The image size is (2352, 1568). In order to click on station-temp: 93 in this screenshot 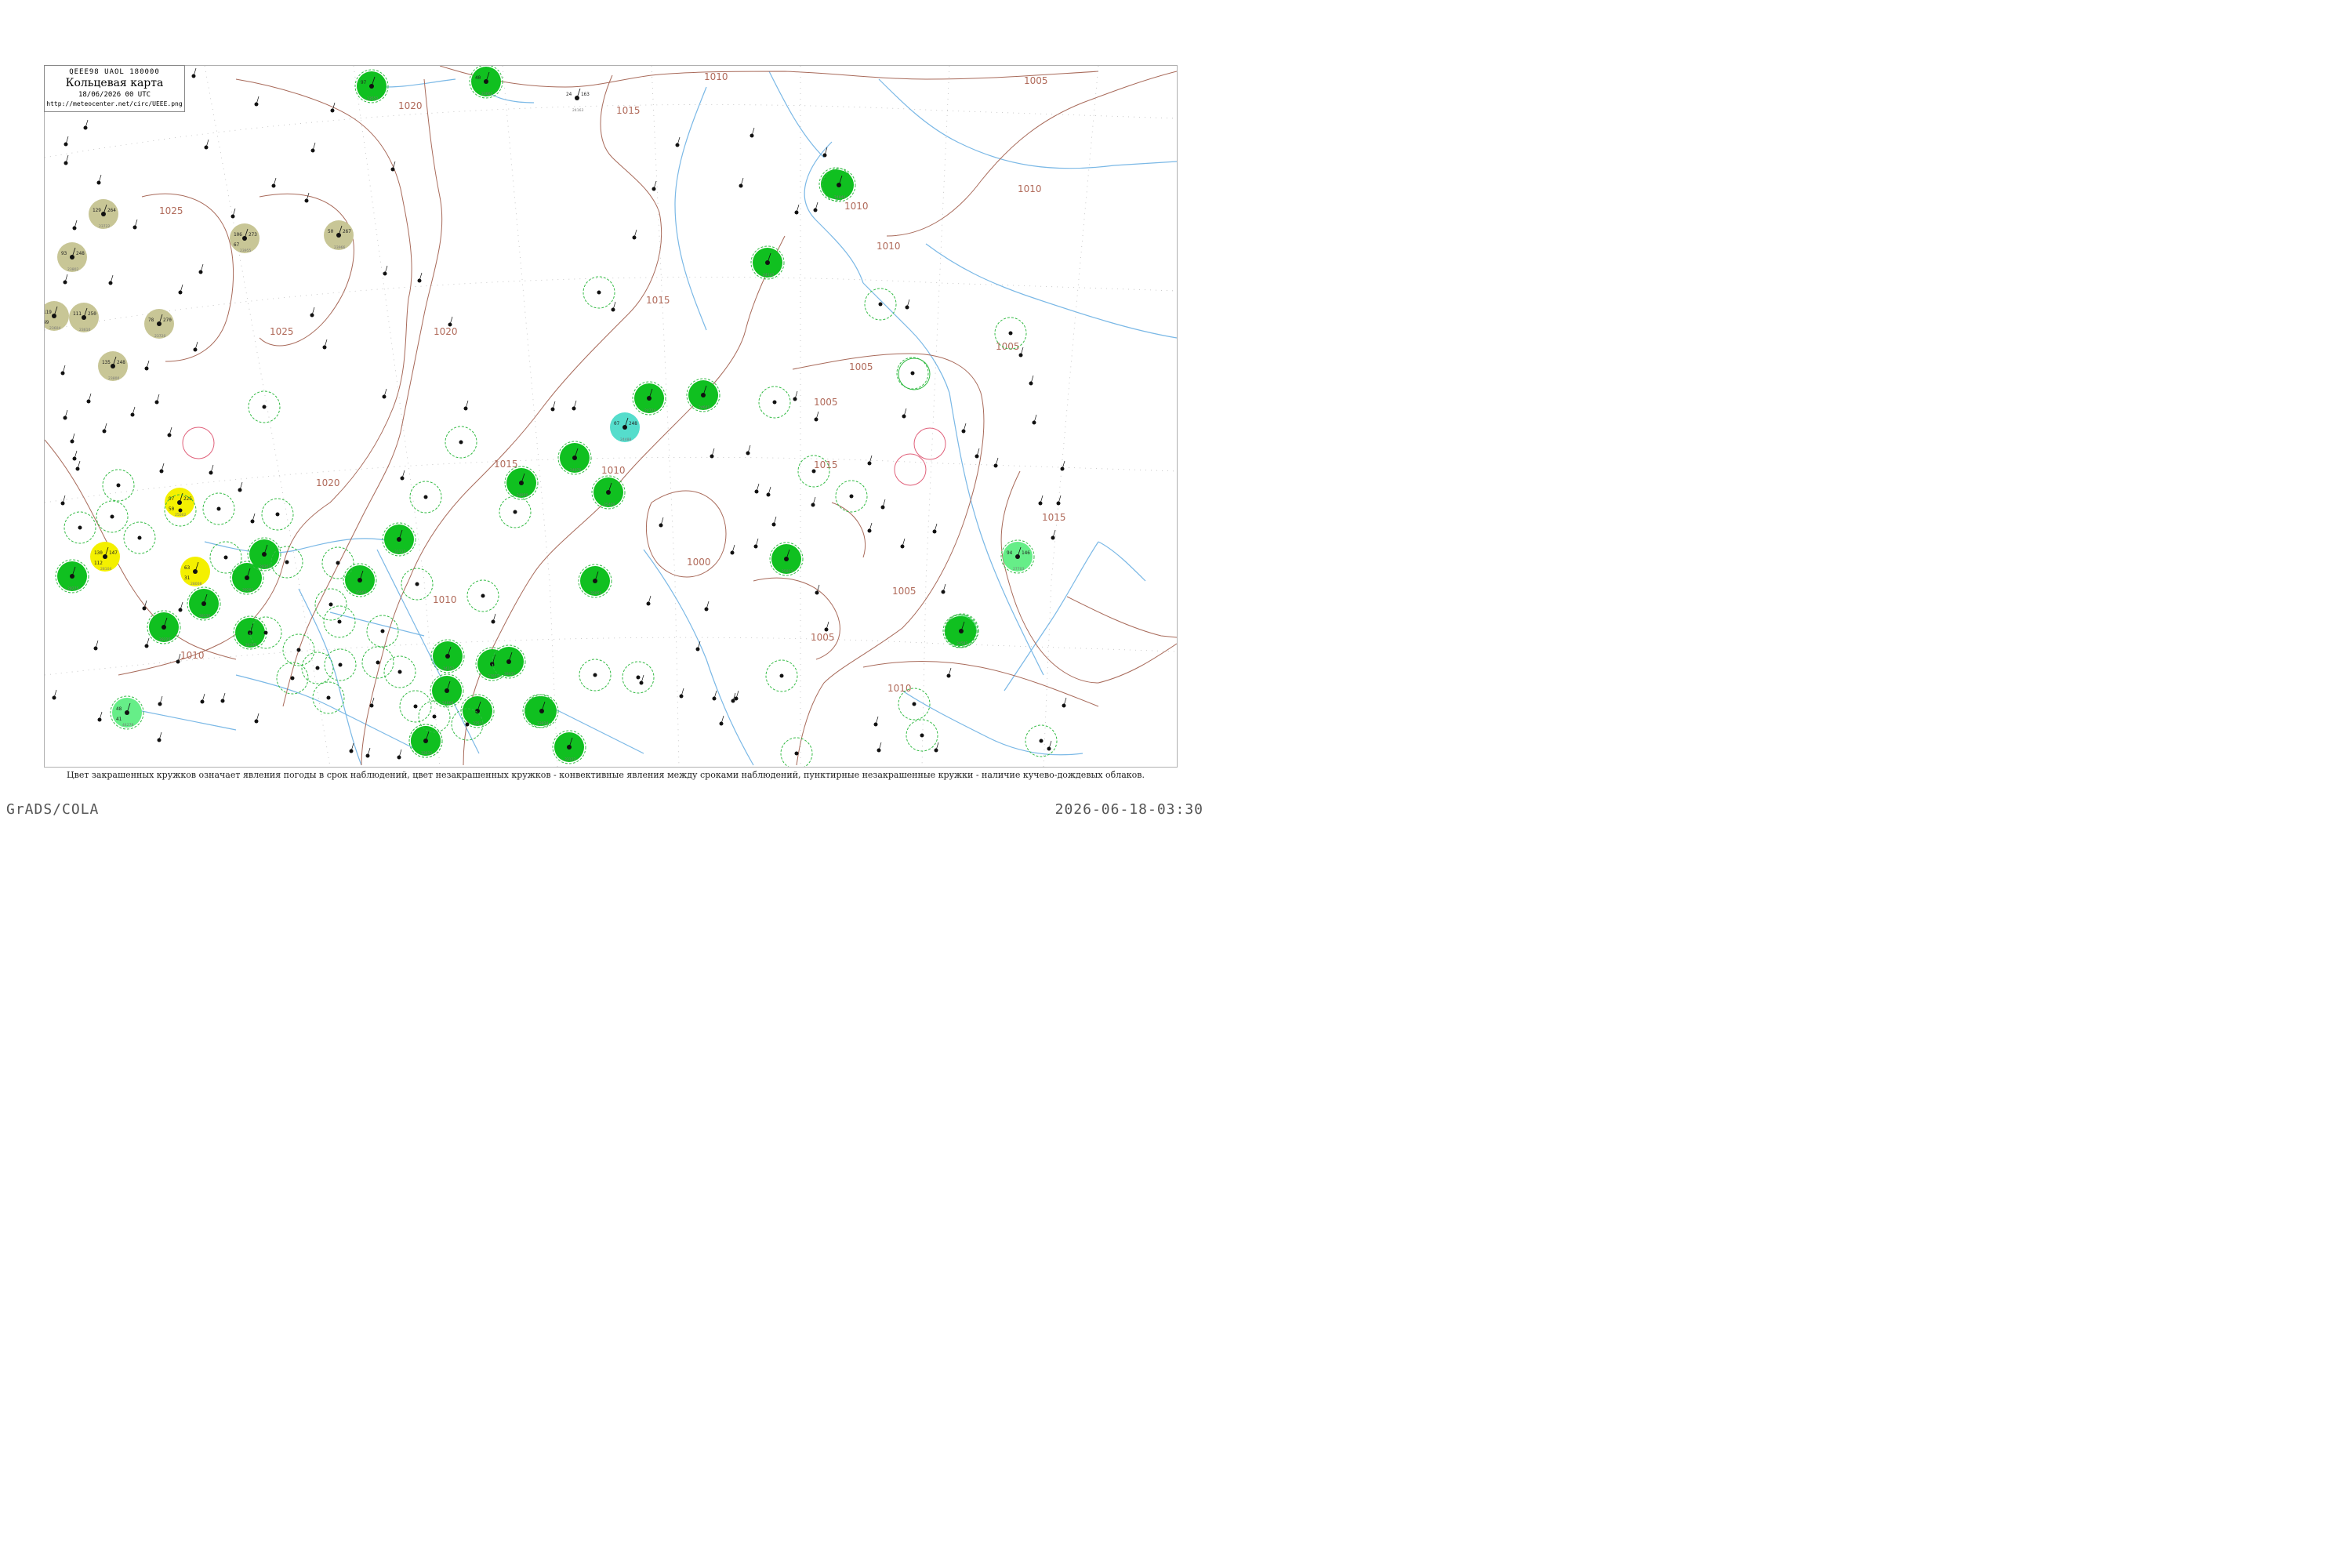, I will do `click(64, 253)`.